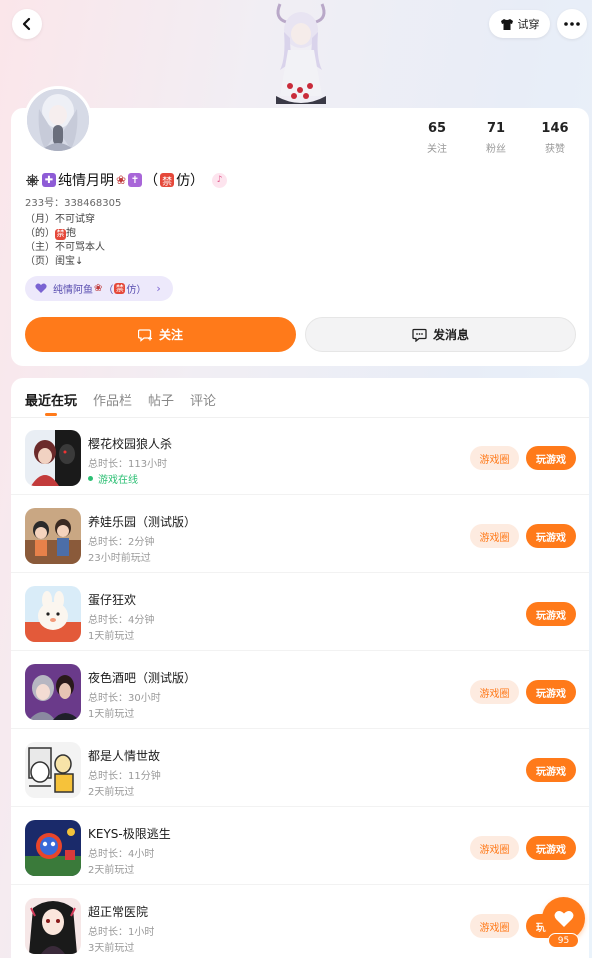 The height and width of the screenshot is (958, 592). I want to click on game-duration: 总时长：11分钟, so click(124, 776).